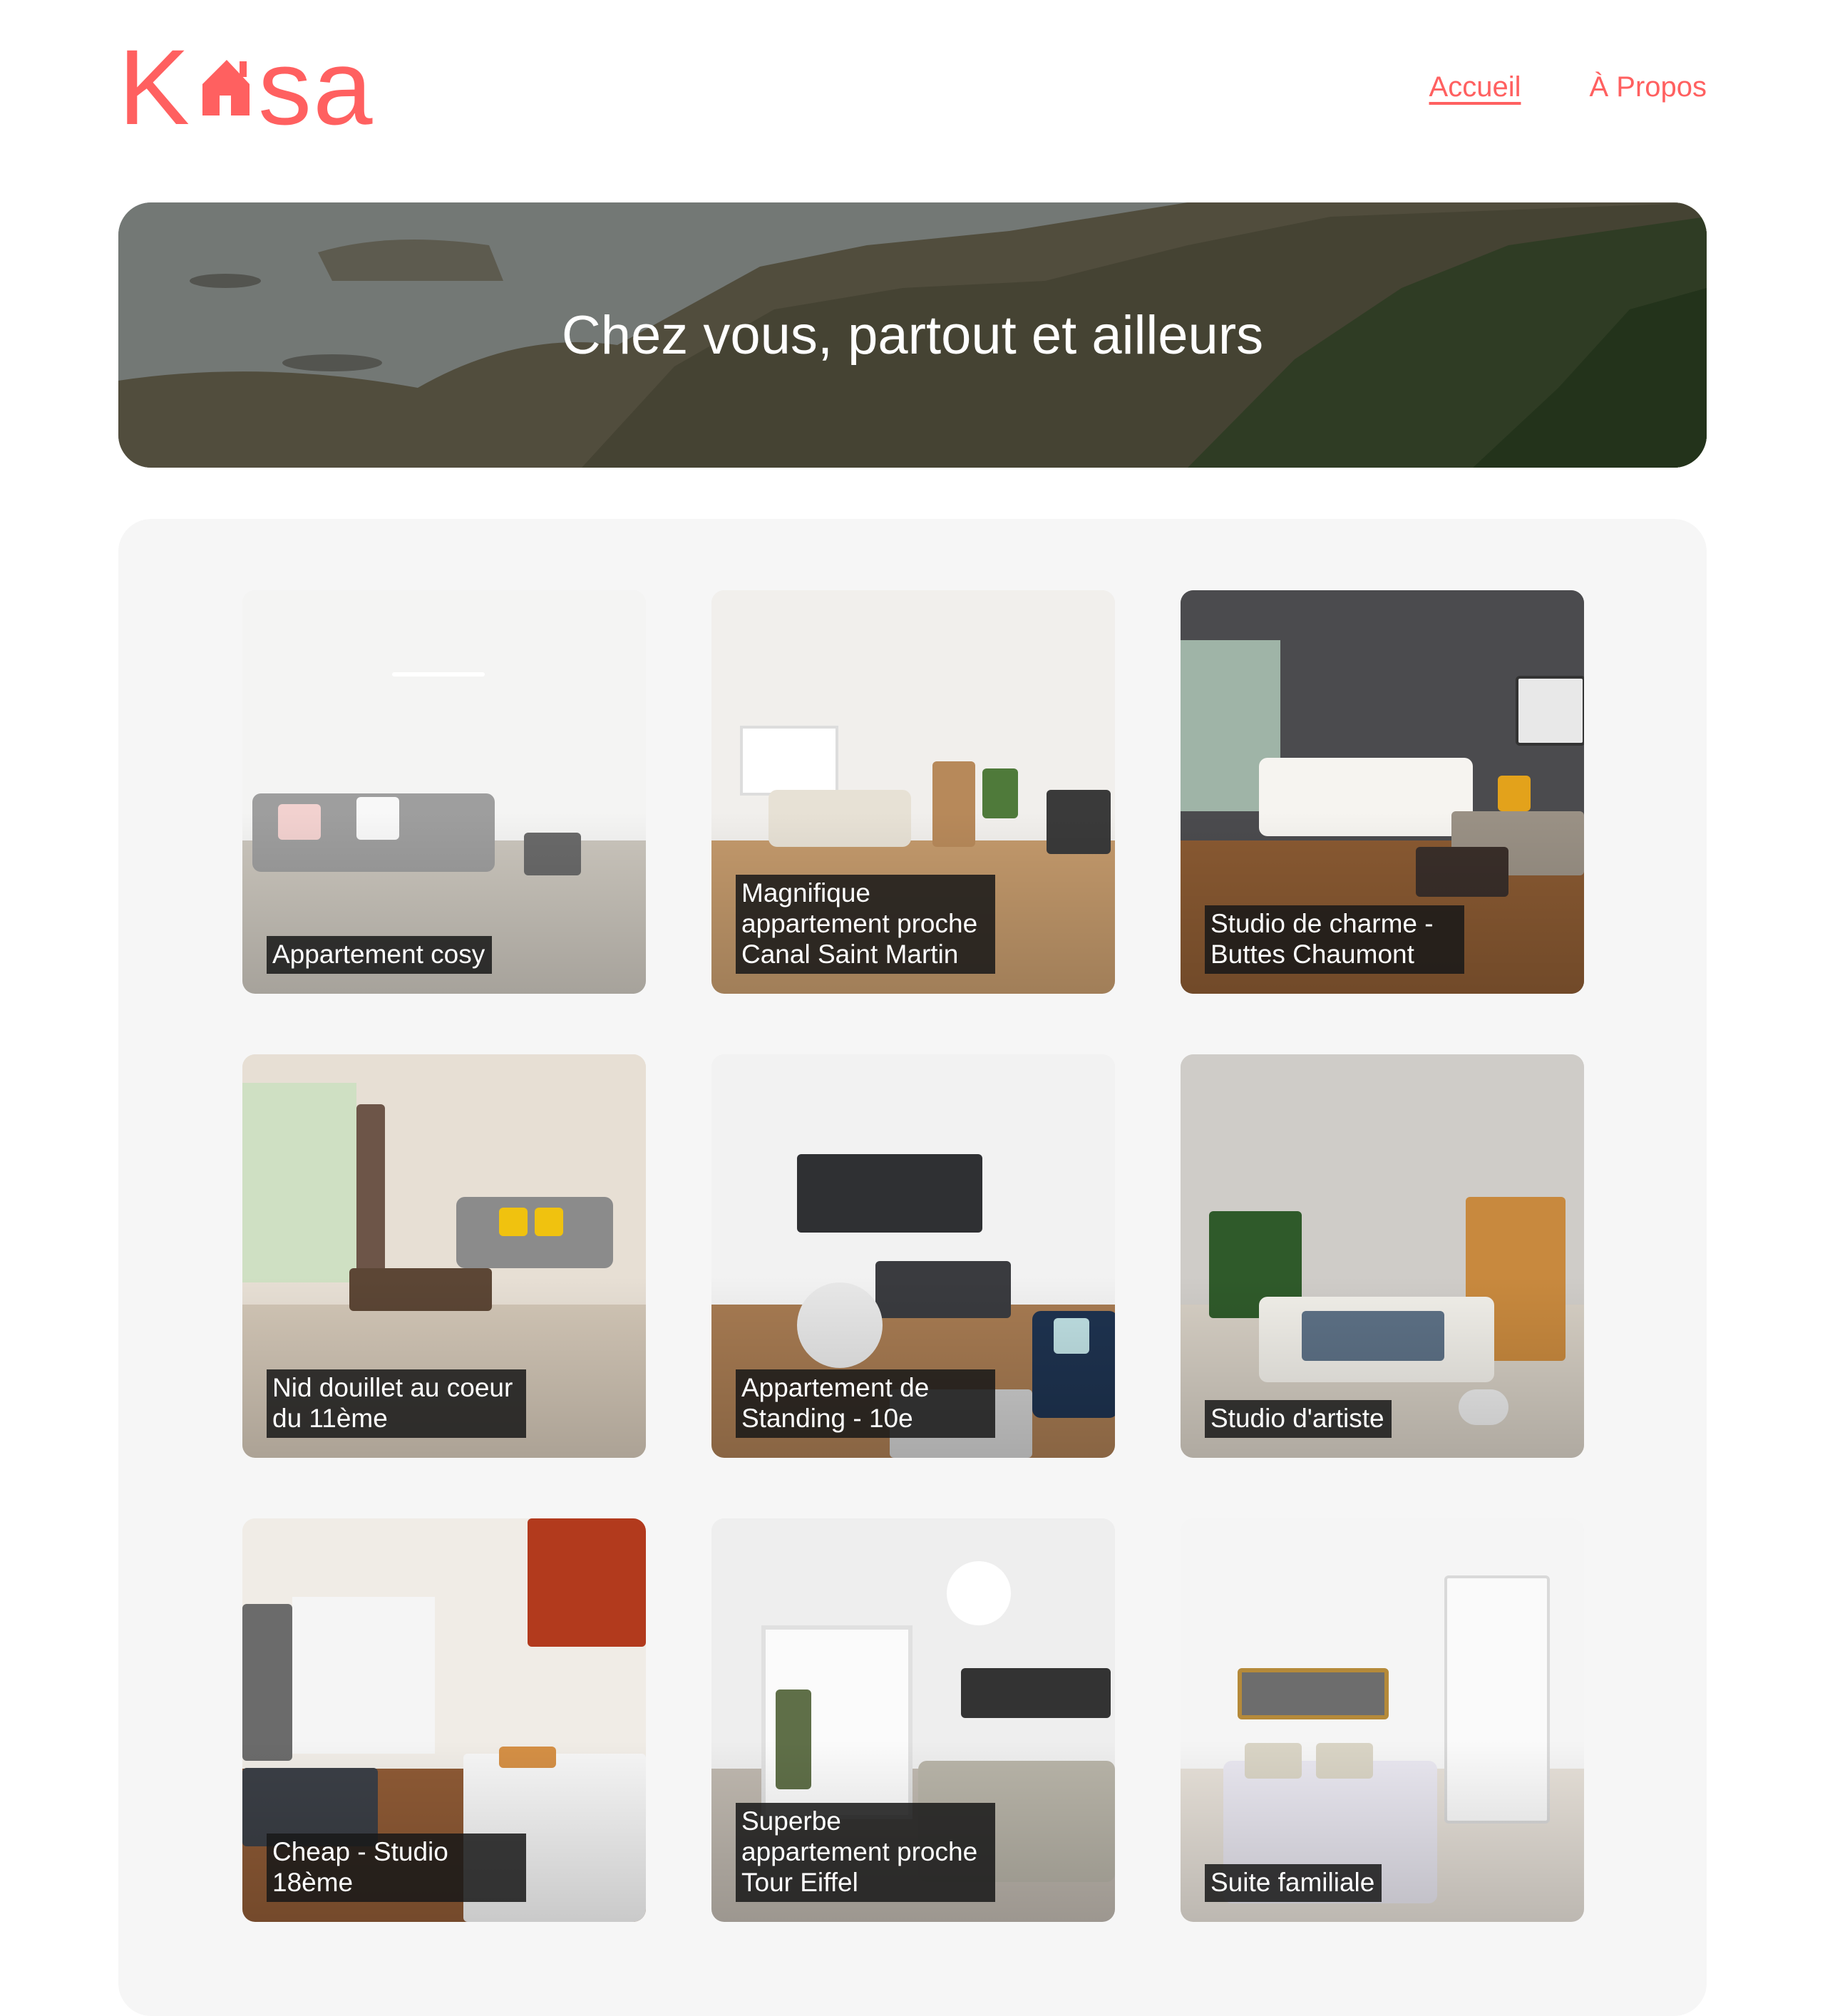 This screenshot has height=2016, width=1825. I want to click on card-standing-10e: Appartement de Standing - 10e, so click(913, 1256).